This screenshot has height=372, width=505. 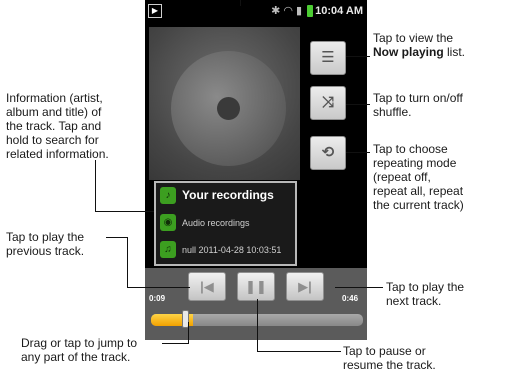 I want to click on album-art, so click(x=224, y=103).